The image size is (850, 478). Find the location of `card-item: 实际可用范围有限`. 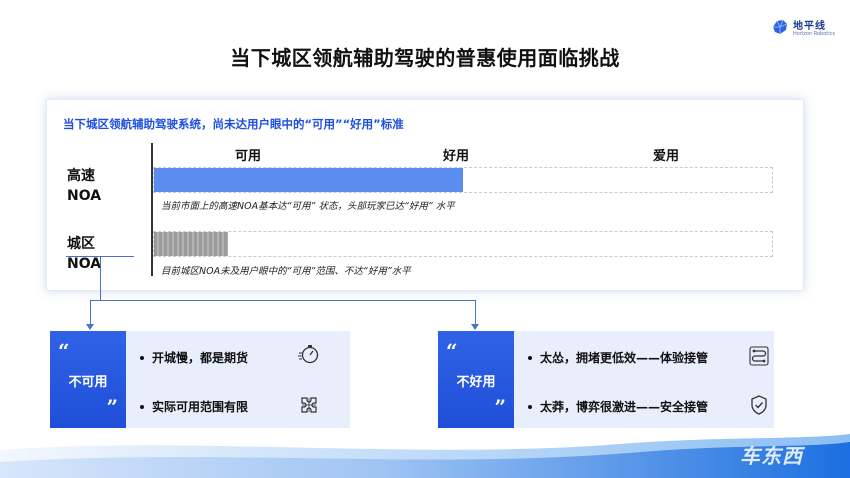

card-item: 实际可用范围有限 is located at coordinates (194, 406).